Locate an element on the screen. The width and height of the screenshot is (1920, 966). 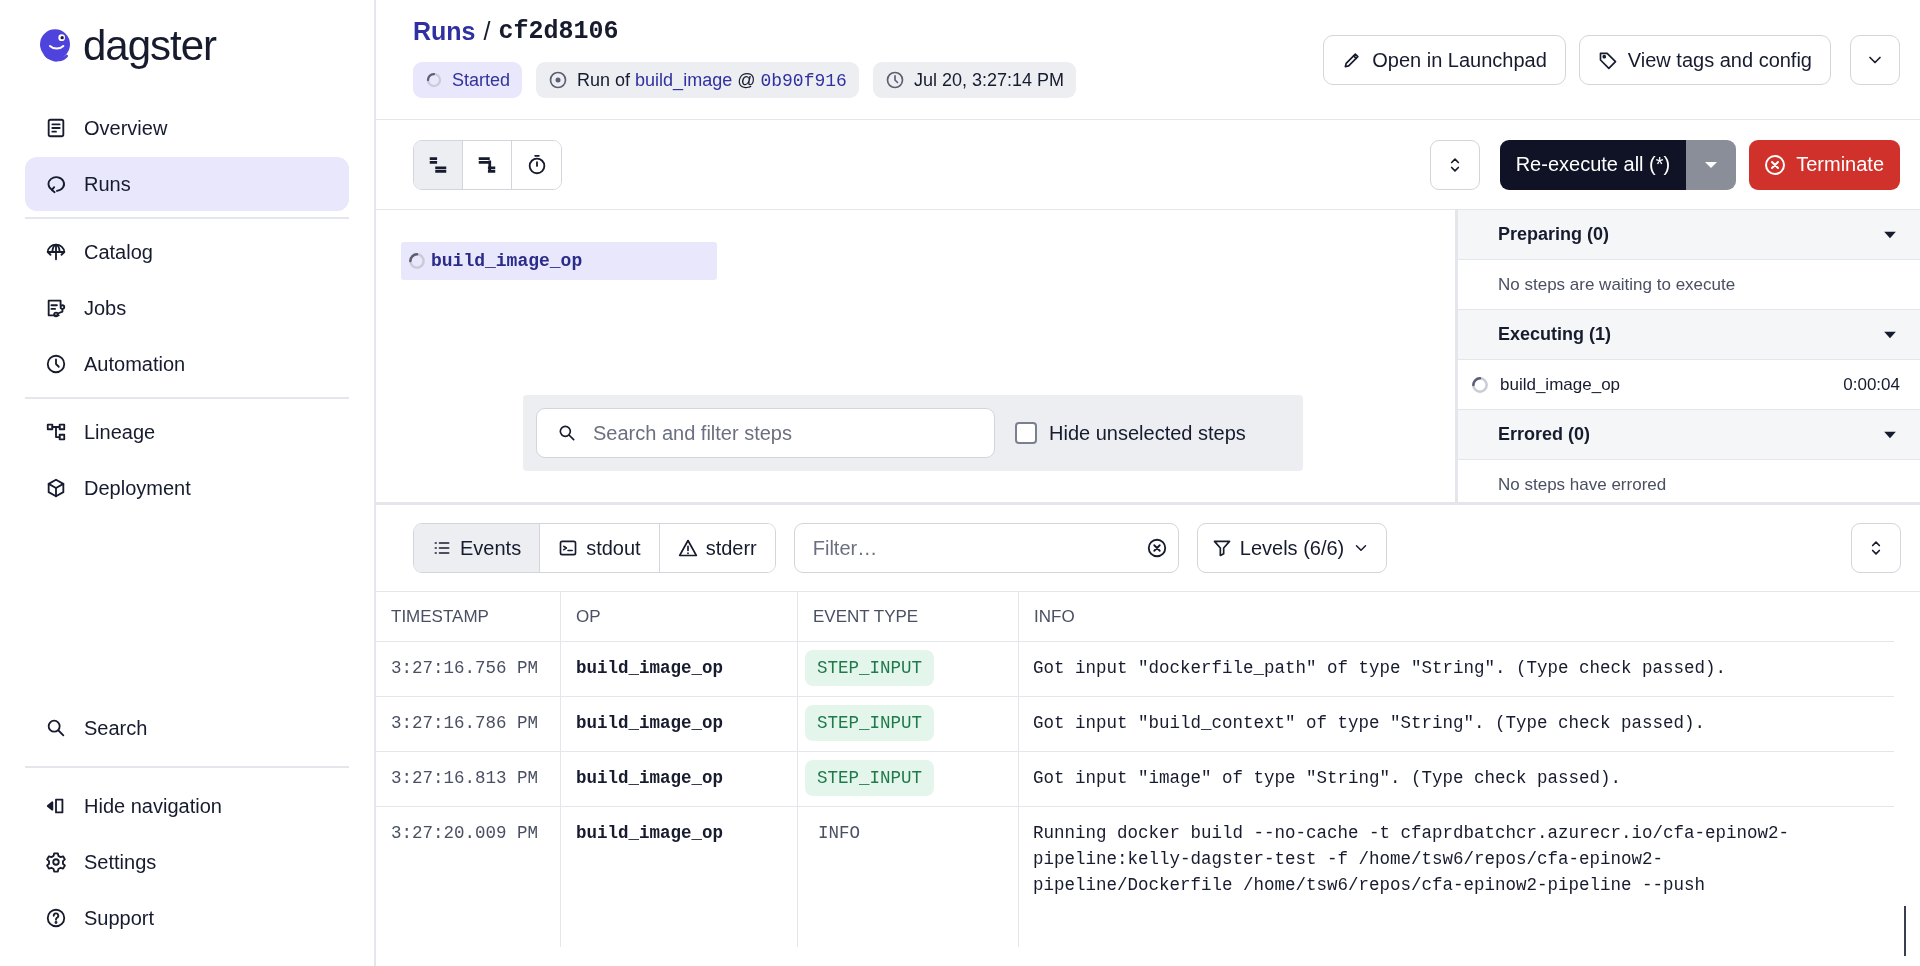
lineage-icon is located at coordinates (56, 432).